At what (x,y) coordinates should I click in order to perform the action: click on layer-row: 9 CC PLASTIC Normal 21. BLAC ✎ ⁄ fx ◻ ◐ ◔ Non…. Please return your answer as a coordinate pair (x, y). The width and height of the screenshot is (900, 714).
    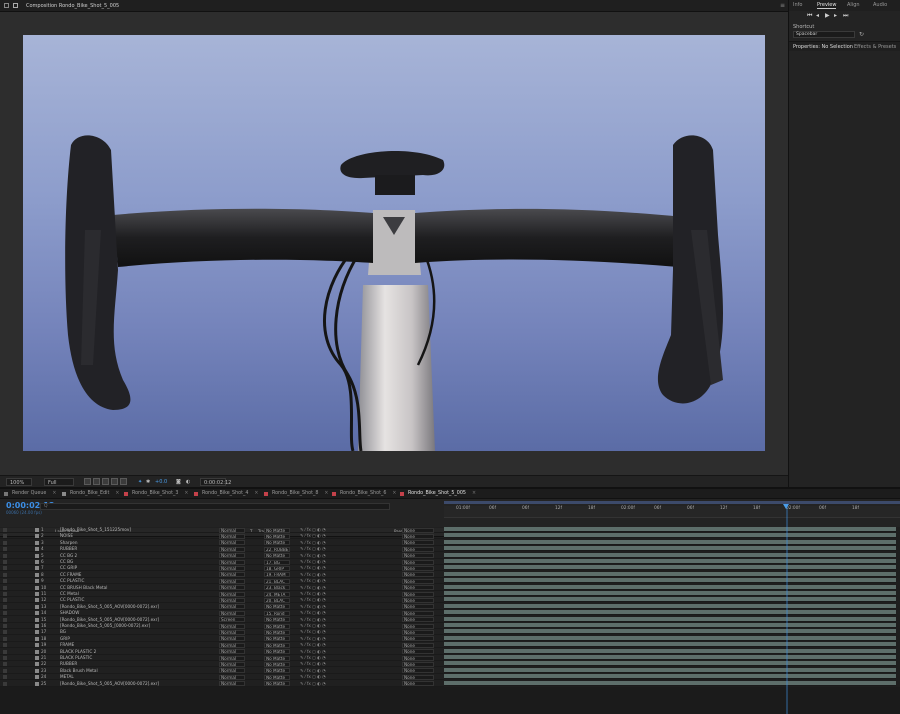
    Looking at the image, I should click on (222, 581).